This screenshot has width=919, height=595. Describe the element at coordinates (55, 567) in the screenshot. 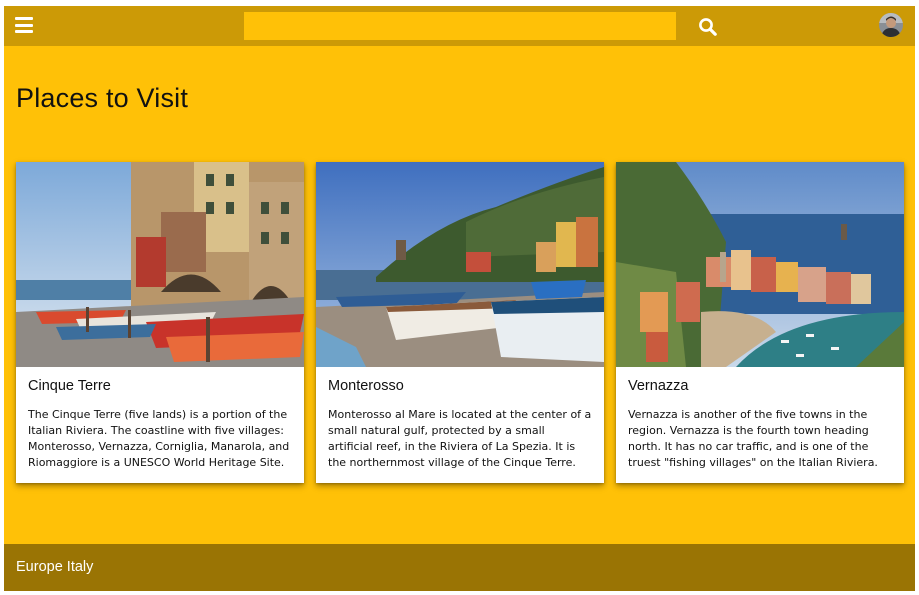

I see `footer-text: Europe Italy` at that location.